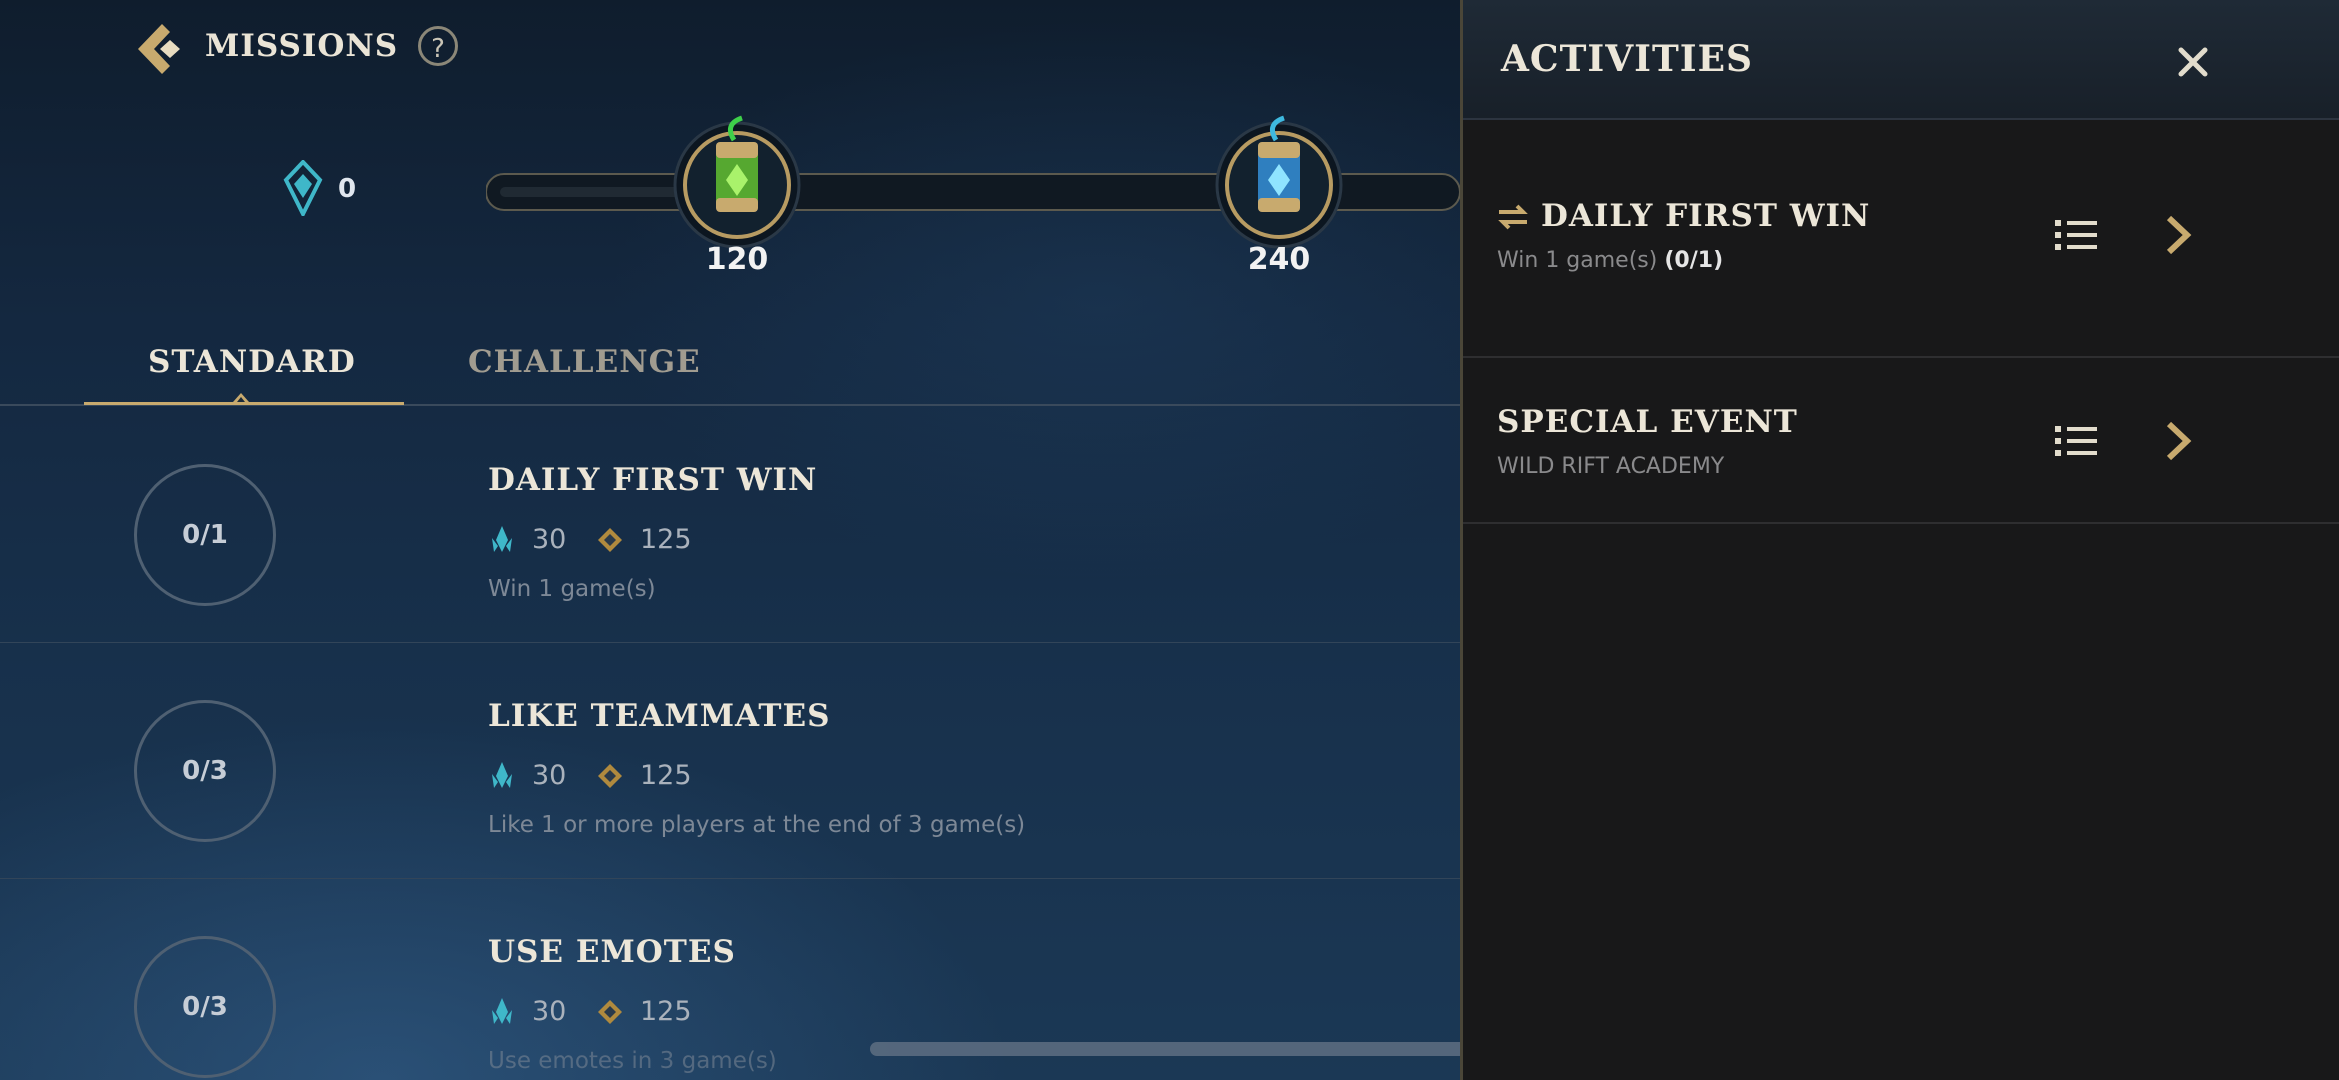 The width and height of the screenshot is (2339, 1080). Describe the element at coordinates (1577, 260) in the screenshot. I see `activity-description: Win 1 game(s)` at that location.